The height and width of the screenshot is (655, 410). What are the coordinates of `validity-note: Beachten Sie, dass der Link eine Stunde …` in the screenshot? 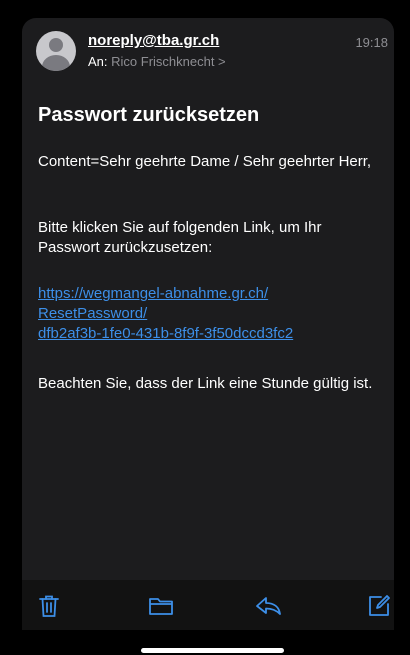 It's located at (205, 383).